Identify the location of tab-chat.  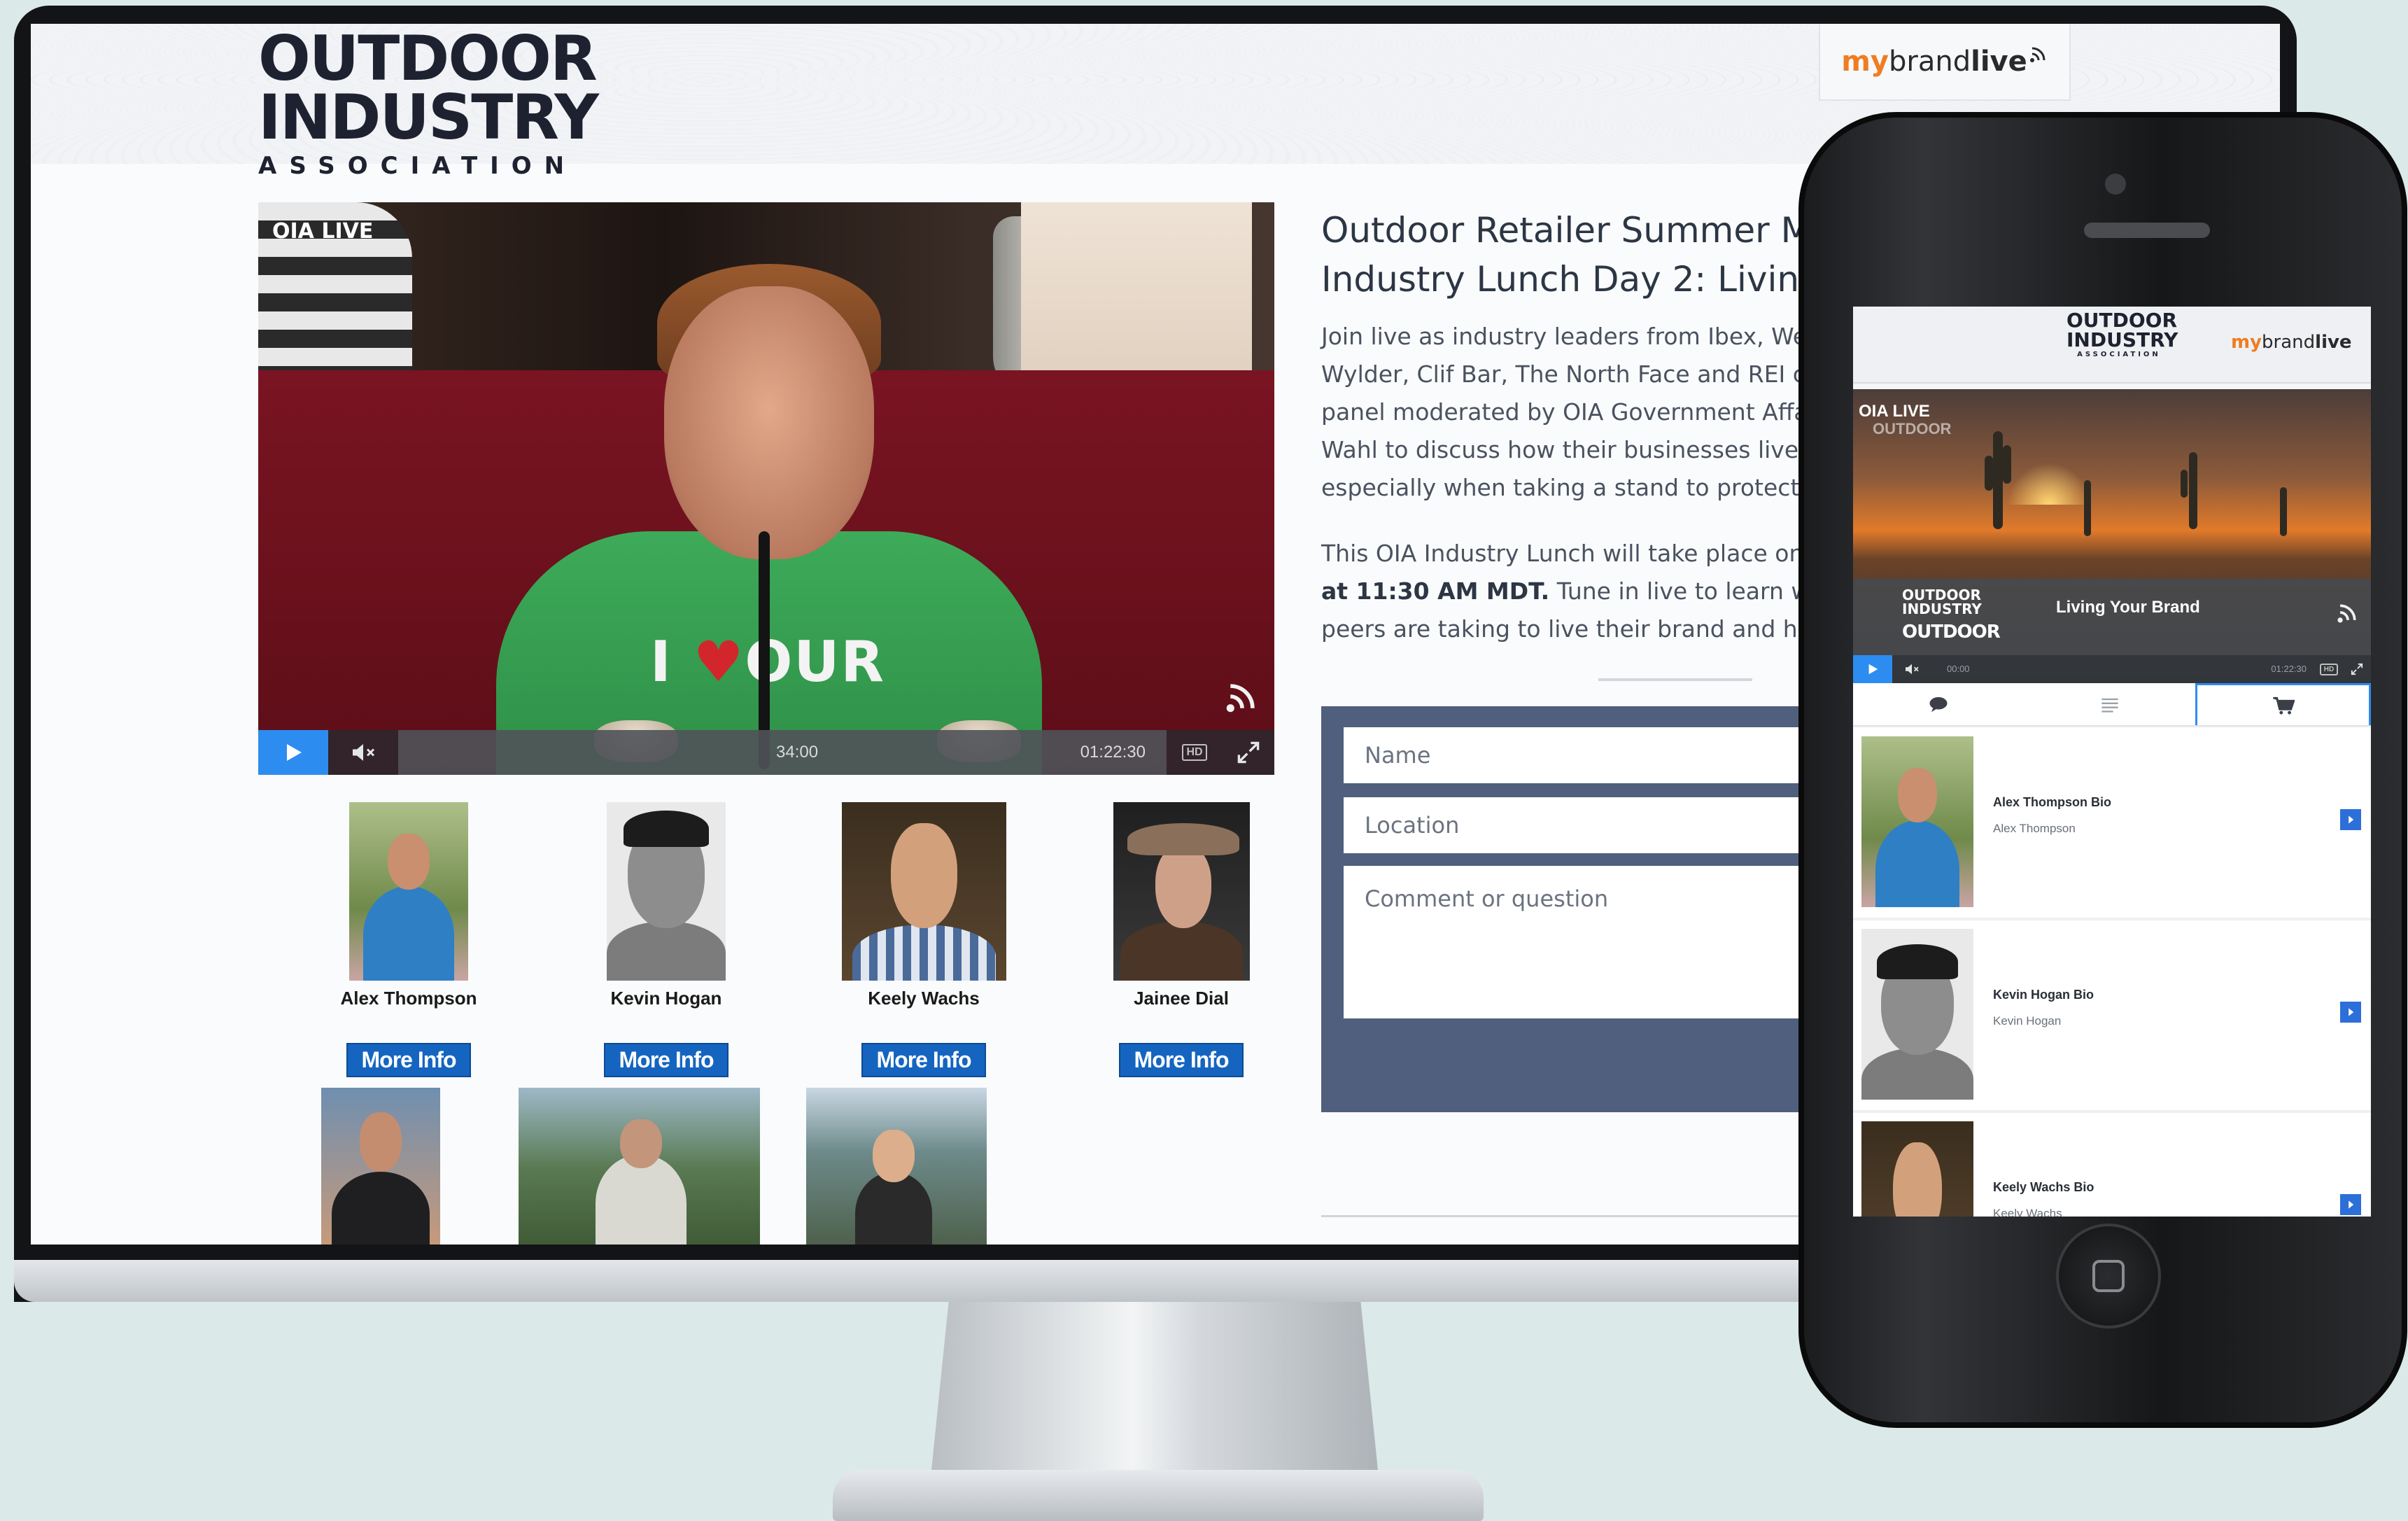
(1939, 704).